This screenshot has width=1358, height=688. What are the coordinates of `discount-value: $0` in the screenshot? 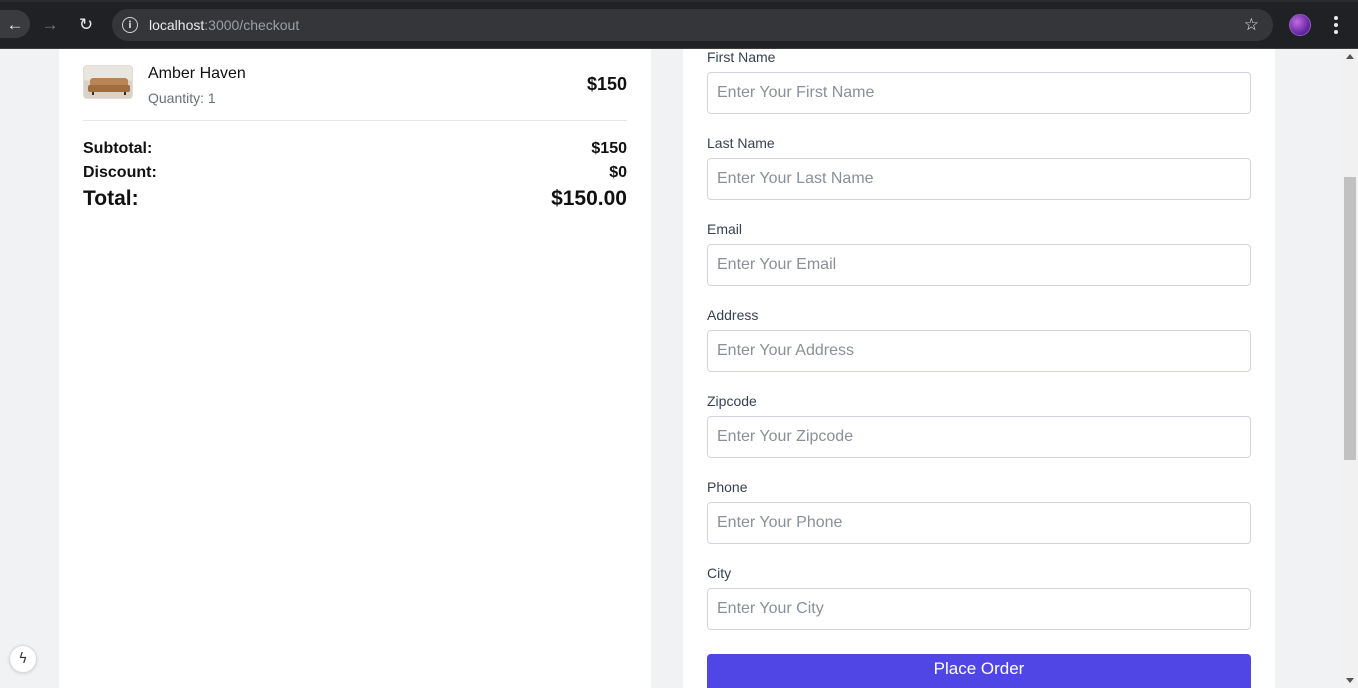 It's located at (618, 172).